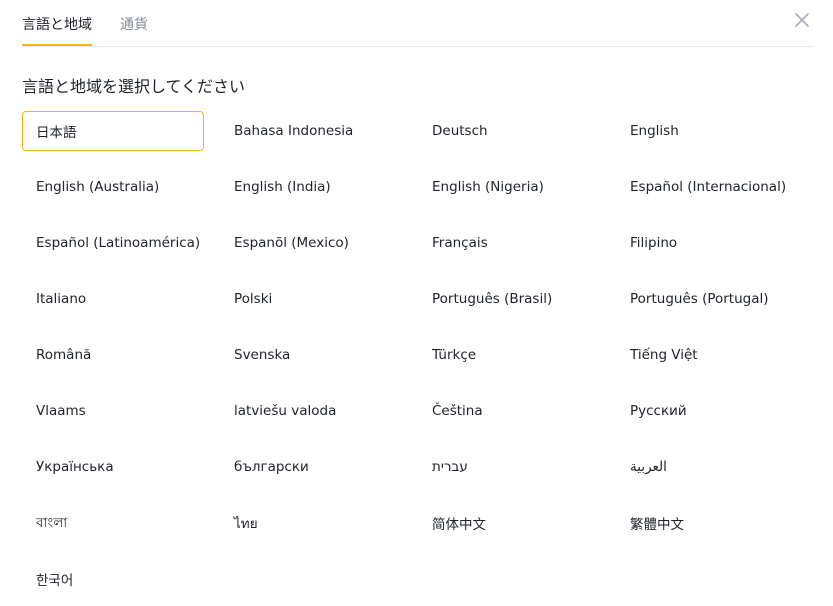  I want to click on language-option: ไทย, so click(311, 523).